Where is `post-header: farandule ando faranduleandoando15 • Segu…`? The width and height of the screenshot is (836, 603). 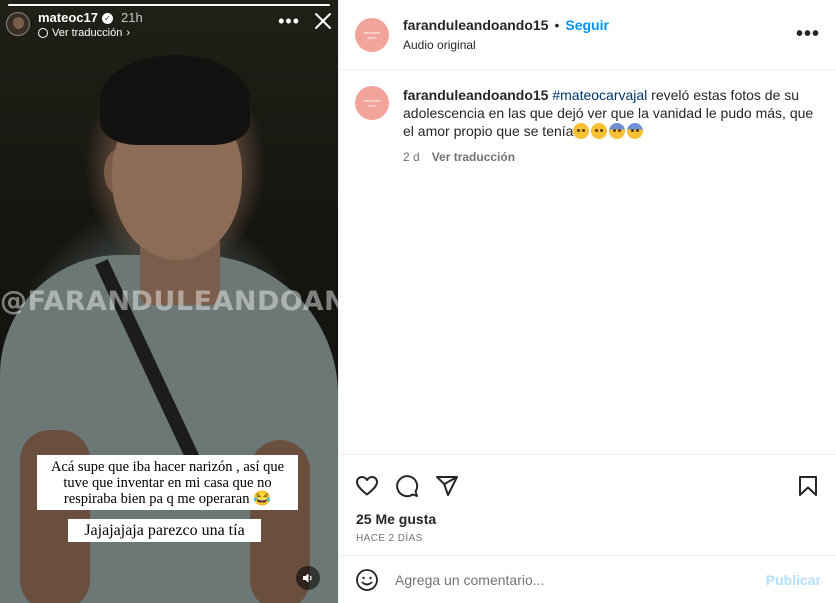
post-header: farandule ando faranduleandoando15 • Segu… is located at coordinates (587, 35).